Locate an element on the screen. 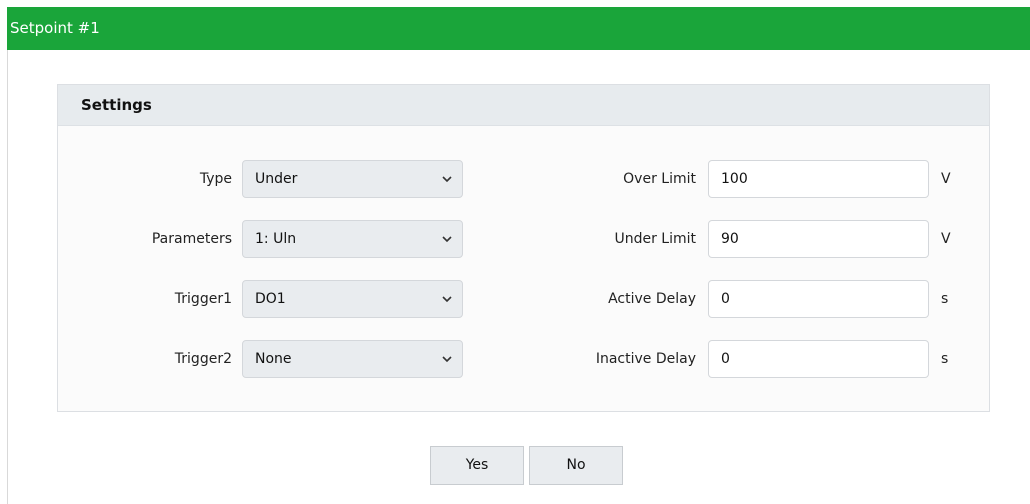 This screenshot has height=504, width=1030. settings-row-parameters: Parameters 1: Uln Under Limit 90 V is located at coordinates (523, 239).